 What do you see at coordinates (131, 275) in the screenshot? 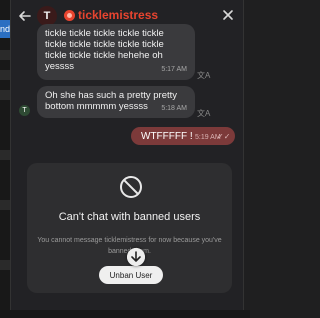
I see `unban-user-button: Unban User` at bounding box center [131, 275].